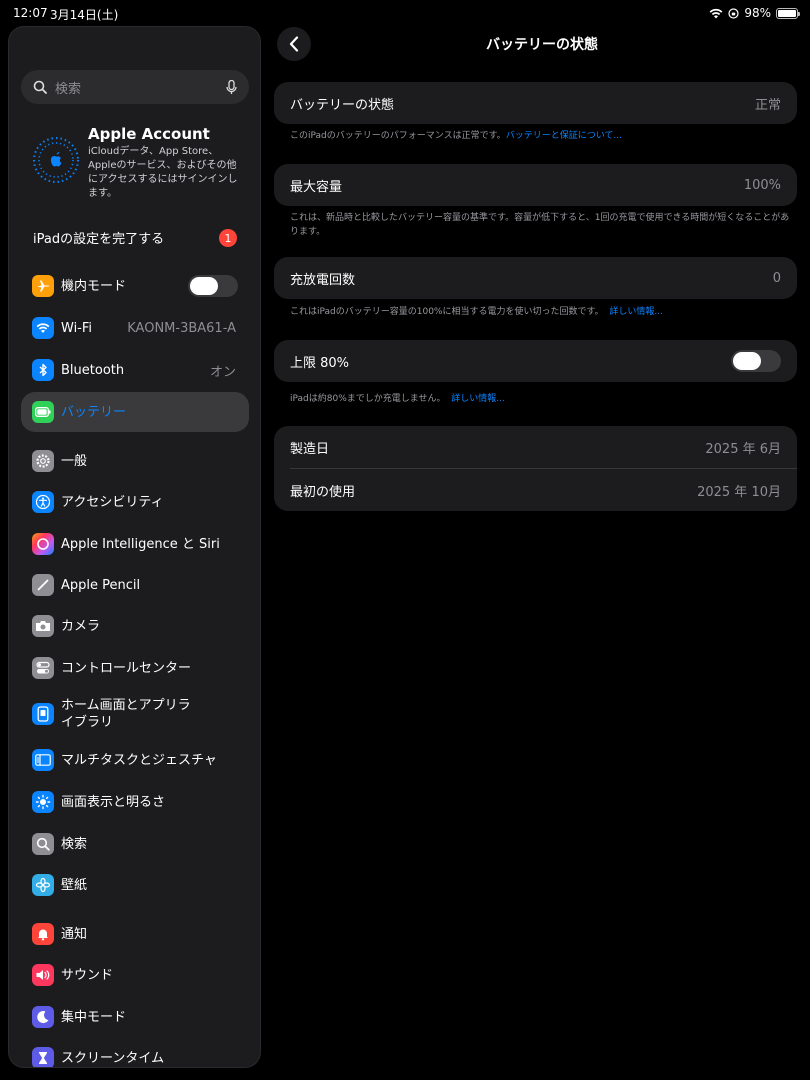 The height and width of the screenshot is (1080, 810). I want to click on sidebar-item-label: 壁紙, so click(74, 885).